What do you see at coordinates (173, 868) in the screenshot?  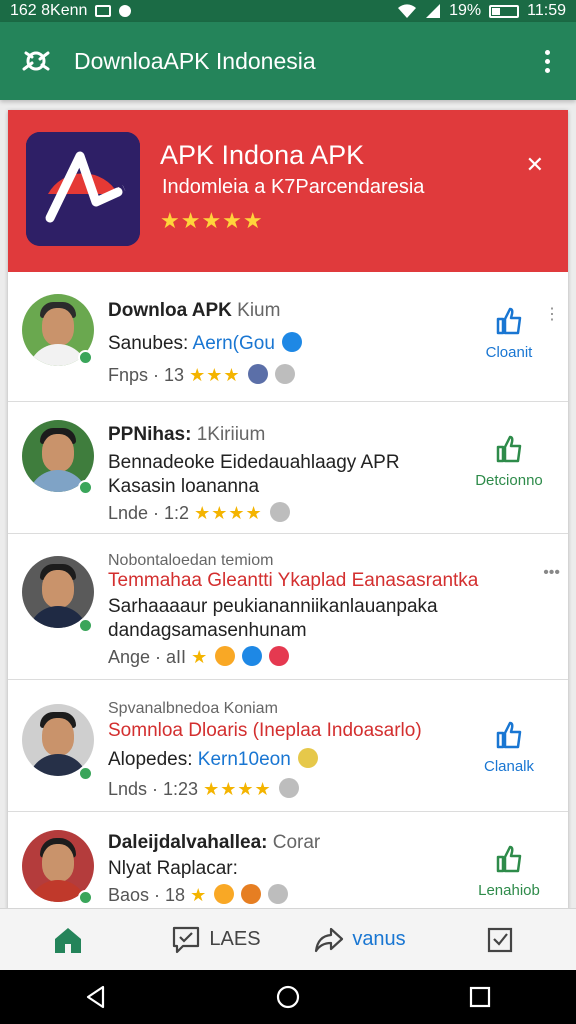 I see `item-description: Nlyat Raplacar:` at bounding box center [173, 868].